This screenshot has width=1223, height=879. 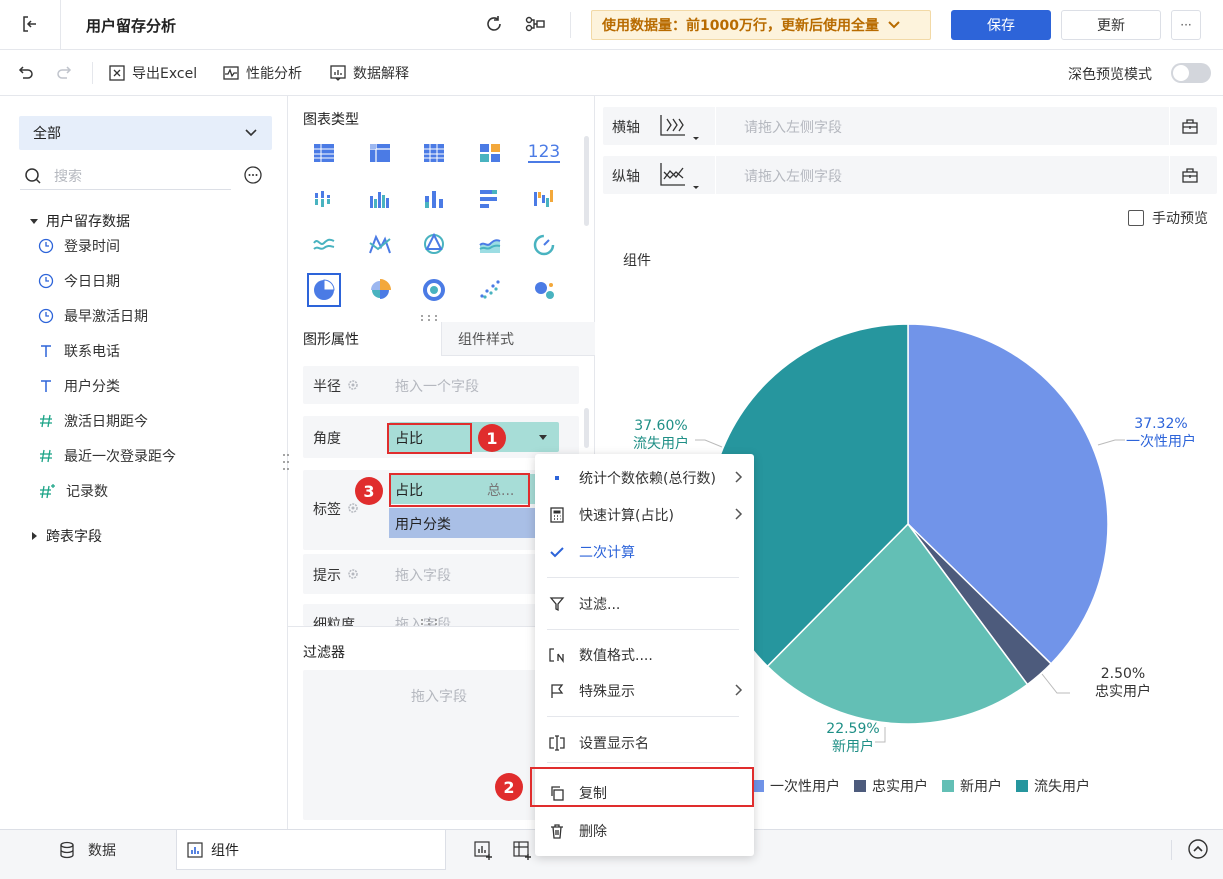 I want to click on export-excel-button: 导出Excel, so click(x=152, y=73).